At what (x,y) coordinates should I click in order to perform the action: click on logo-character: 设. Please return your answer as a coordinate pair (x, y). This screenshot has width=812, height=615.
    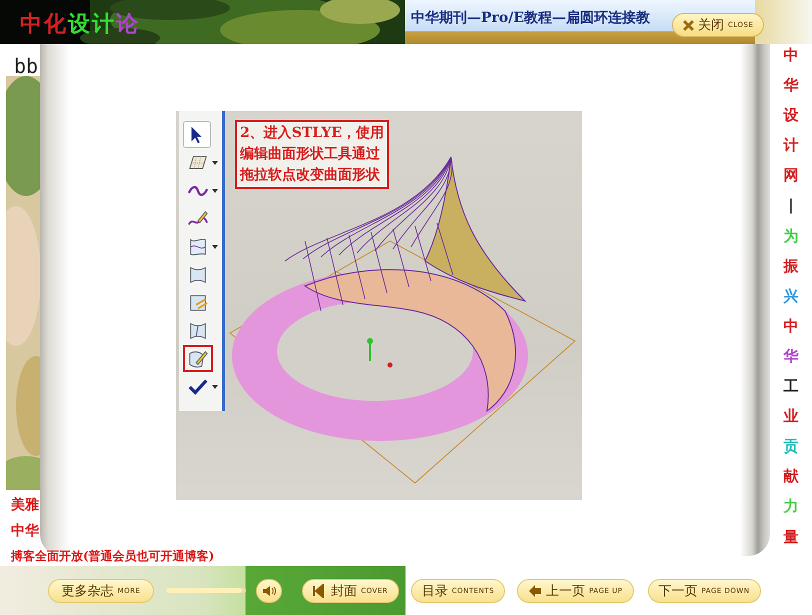
    Looking at the image, I should click on (79, 24).